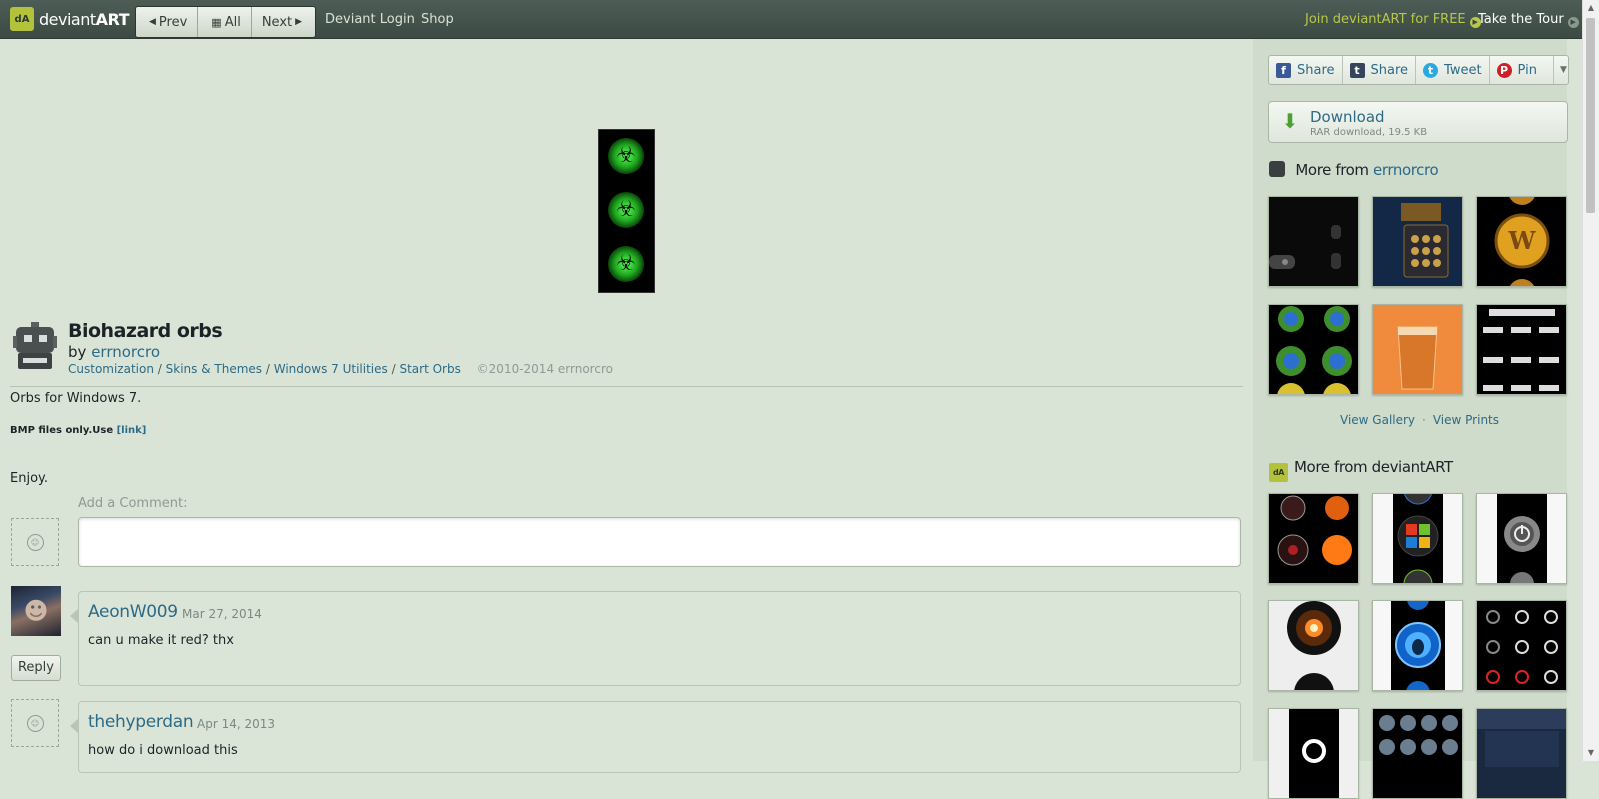  I want to click on more-from-label: More from, so click(1332, 170).